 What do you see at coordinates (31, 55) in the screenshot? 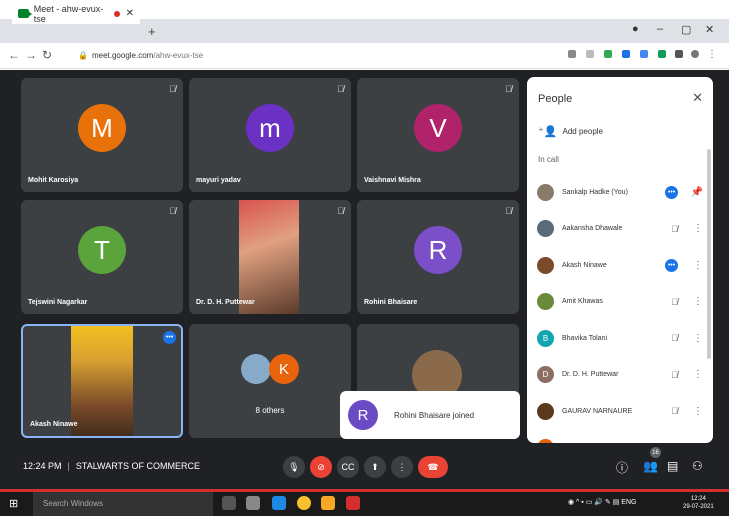
I see `forward-icon: →` at bounding box center [31, 55].